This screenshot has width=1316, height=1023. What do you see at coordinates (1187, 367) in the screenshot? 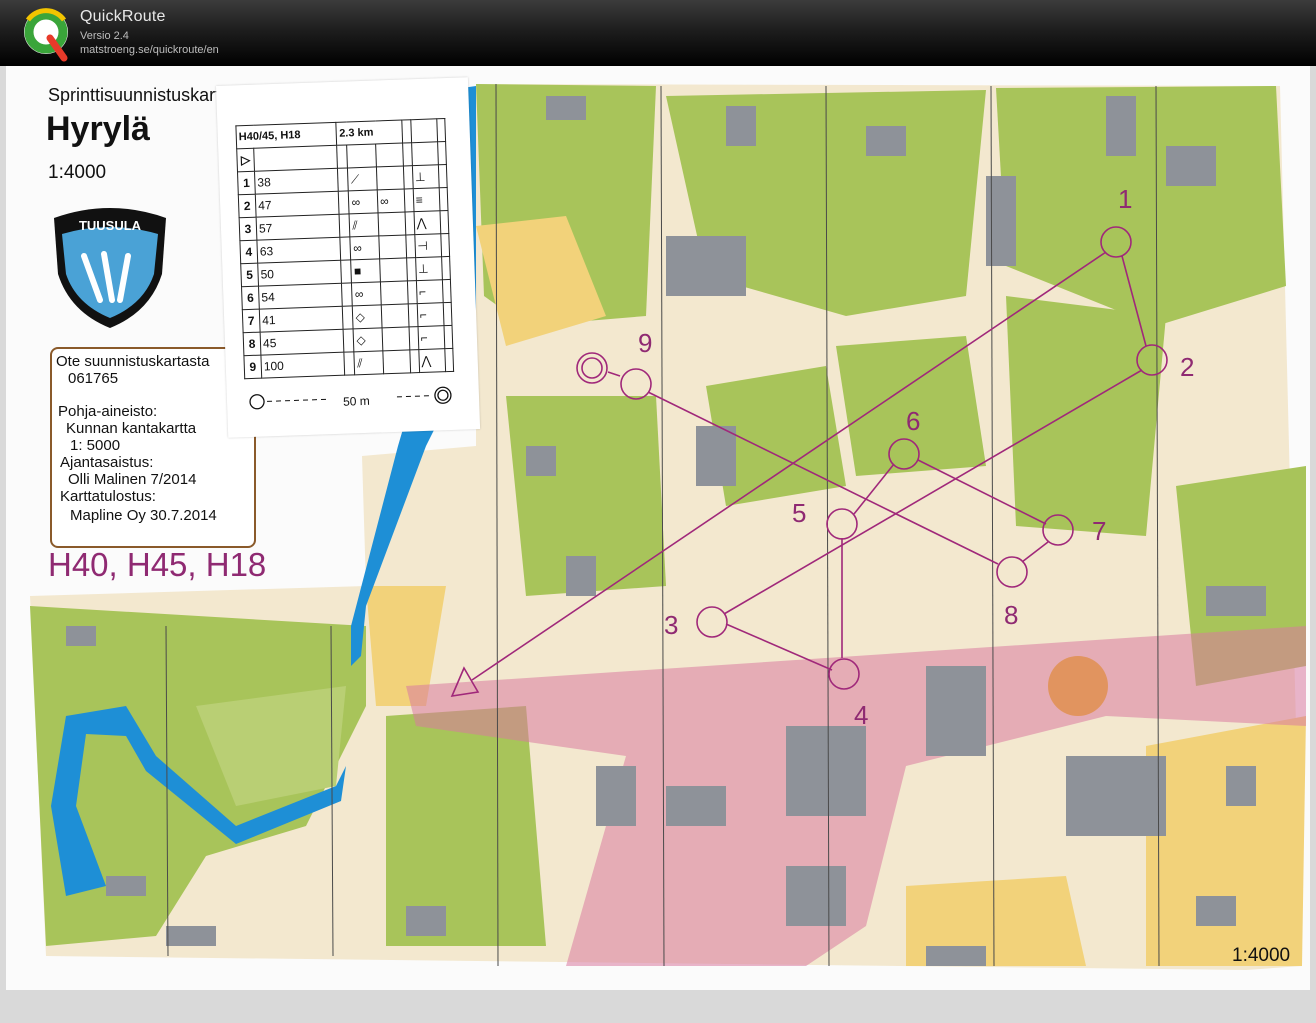
I see `control-label: 2` at bounding box center [1187, 367].